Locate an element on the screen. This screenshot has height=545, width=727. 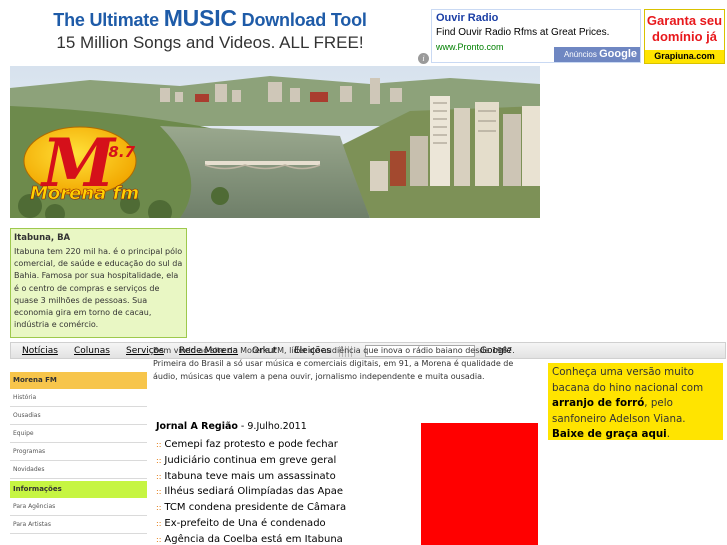
promo-bold-1: arranjo de forró is located at coordinates (598, 403).